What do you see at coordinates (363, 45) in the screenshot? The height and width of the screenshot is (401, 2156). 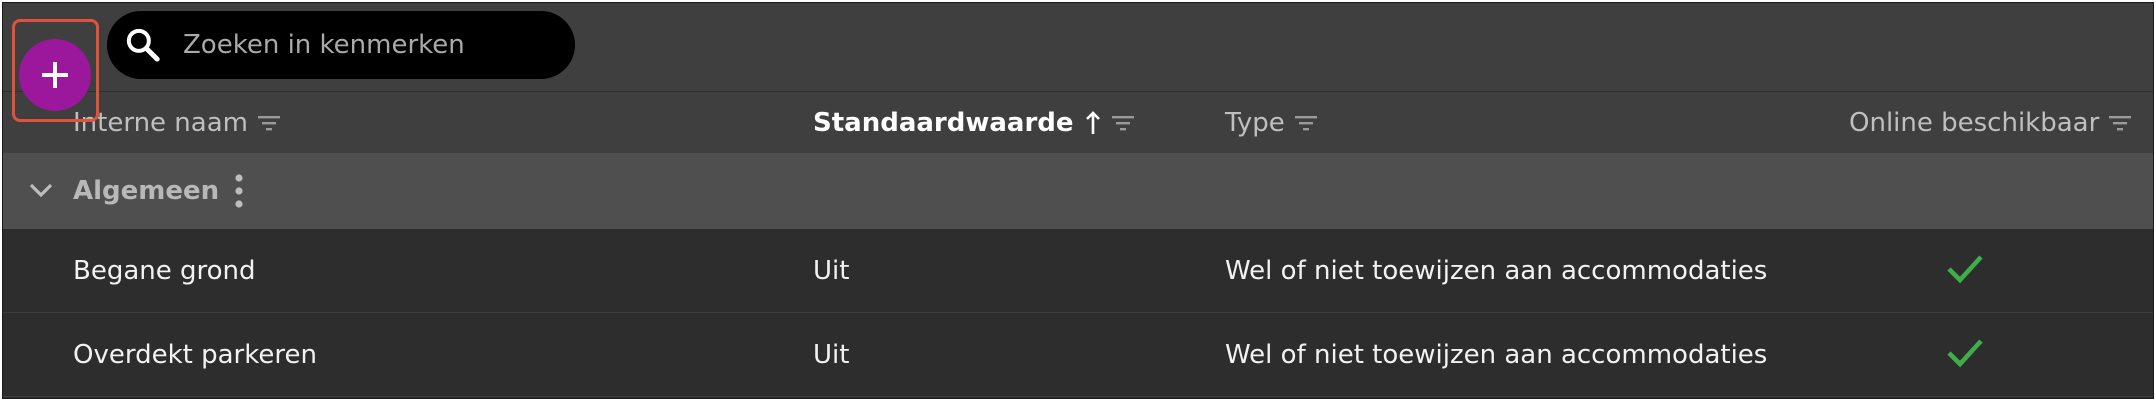 I see `search-input` at bounding box center [363, 45].